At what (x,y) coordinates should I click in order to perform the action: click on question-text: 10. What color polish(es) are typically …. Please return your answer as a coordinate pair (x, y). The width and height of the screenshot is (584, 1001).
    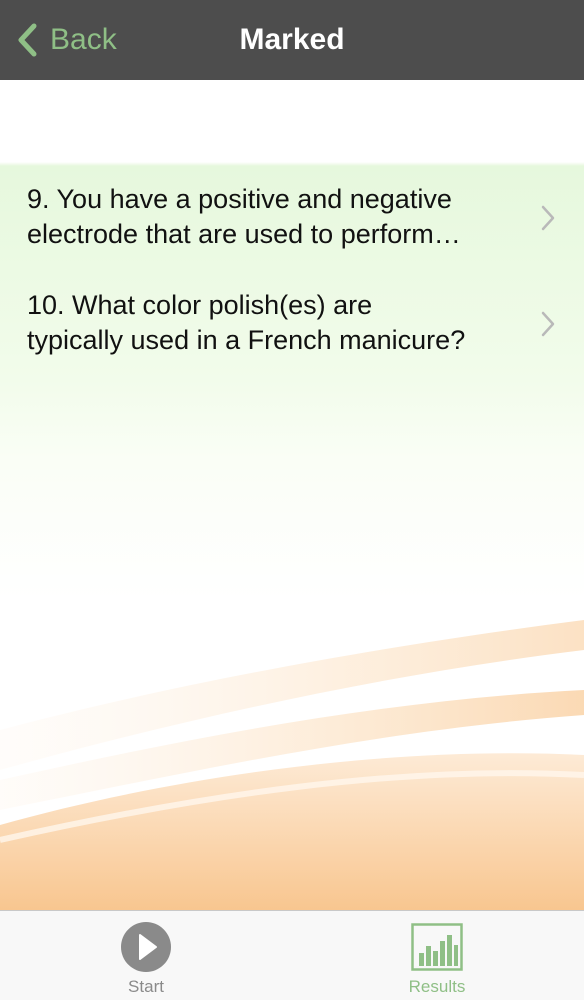
    Looking at the image, I should click on (246, 322).